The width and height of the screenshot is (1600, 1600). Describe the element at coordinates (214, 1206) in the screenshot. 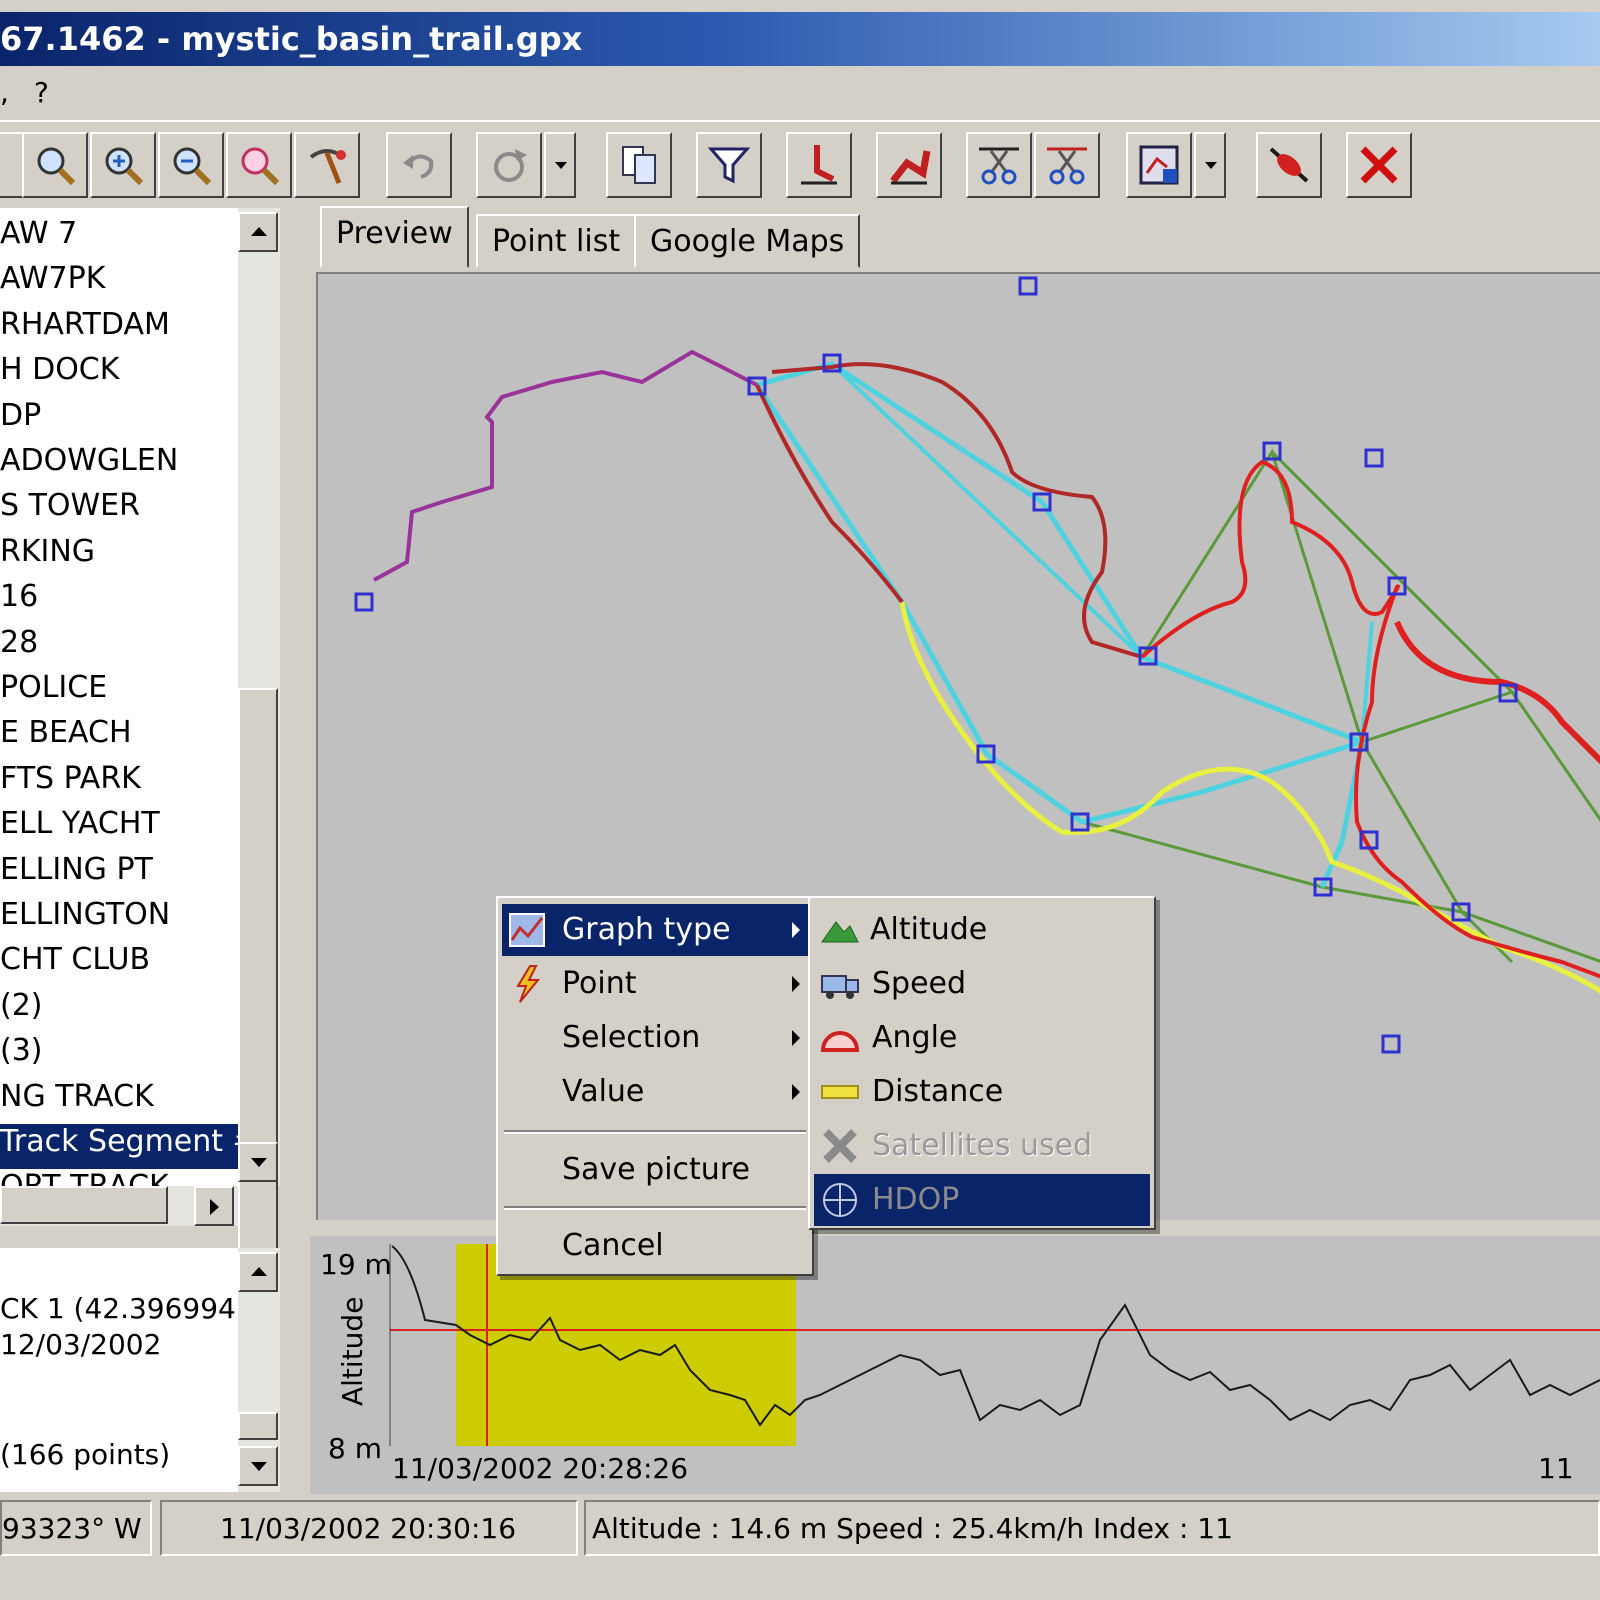

I see `scroll-right-button` at that location.